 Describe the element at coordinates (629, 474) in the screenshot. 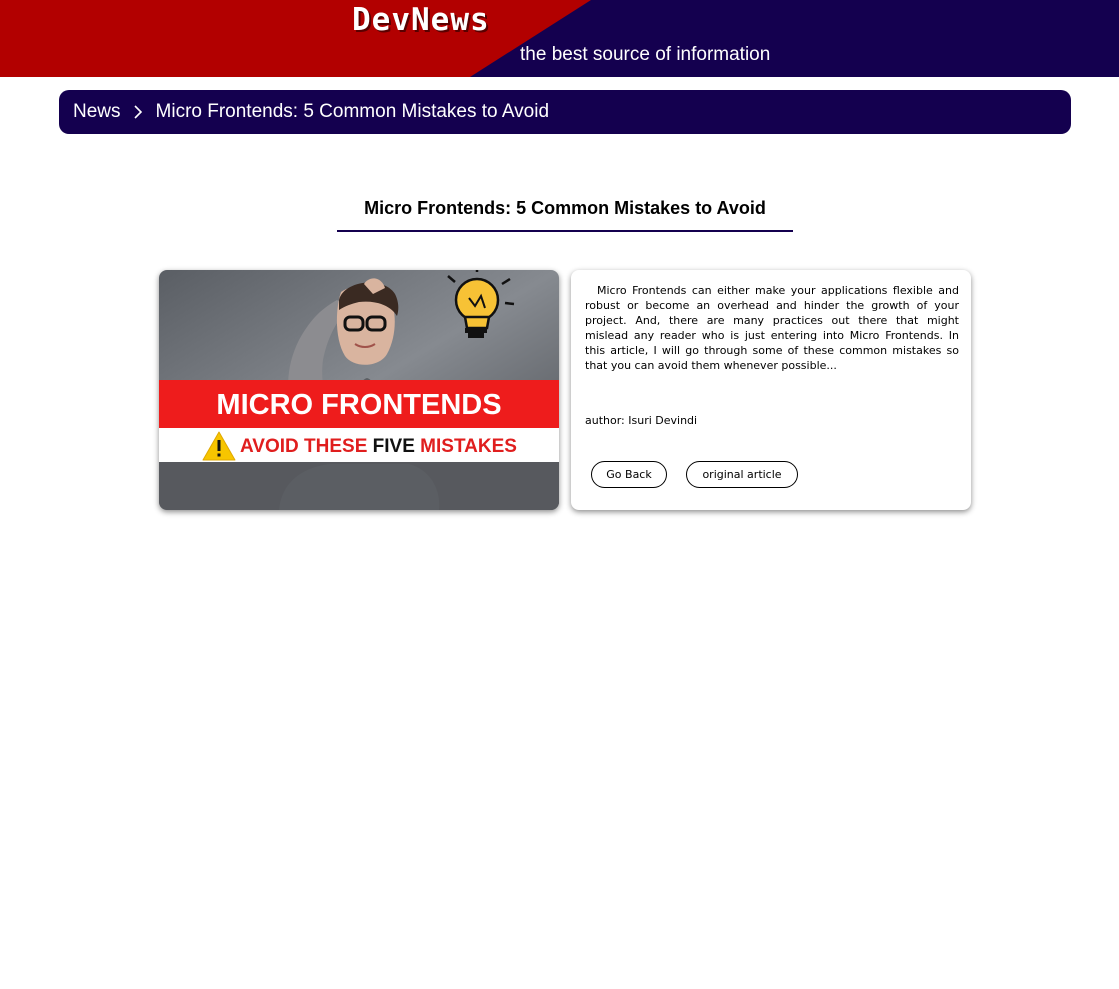

I see `go-back-button: Go Back` at that location.